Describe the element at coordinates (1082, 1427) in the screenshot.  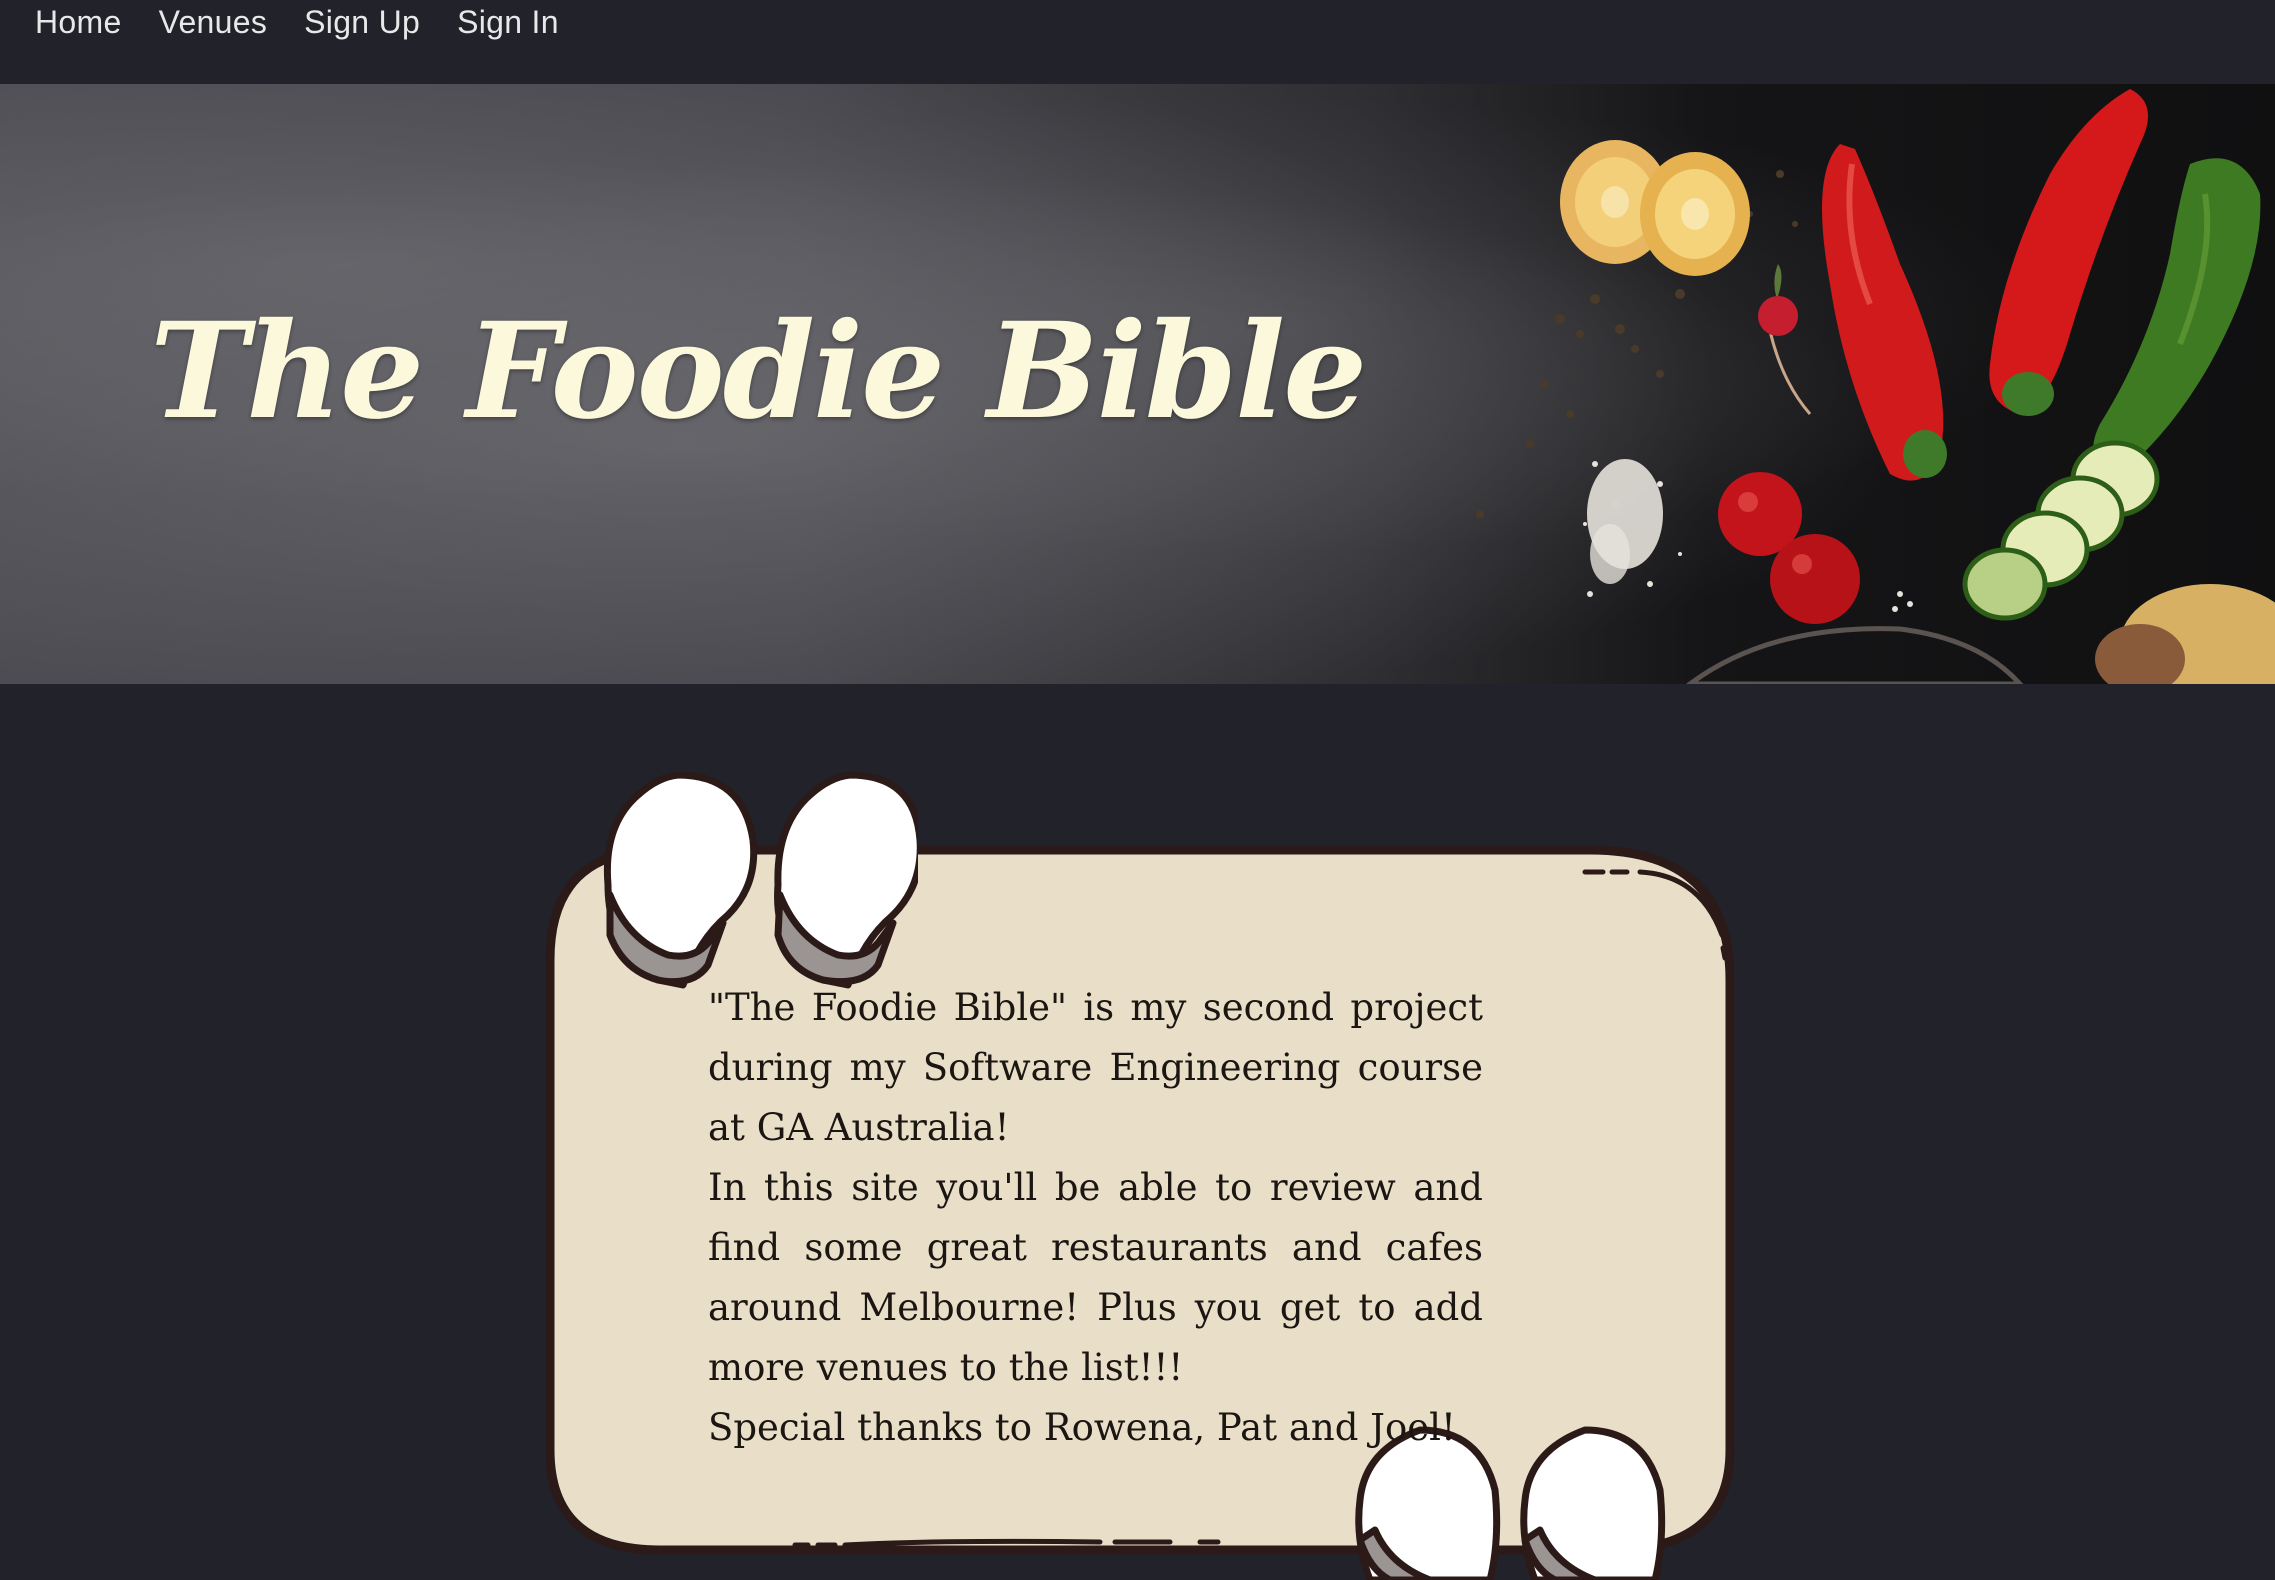
I see `about-paragraph-thanks: Special thanks to Rowena, Pat and Joel!` at that location.